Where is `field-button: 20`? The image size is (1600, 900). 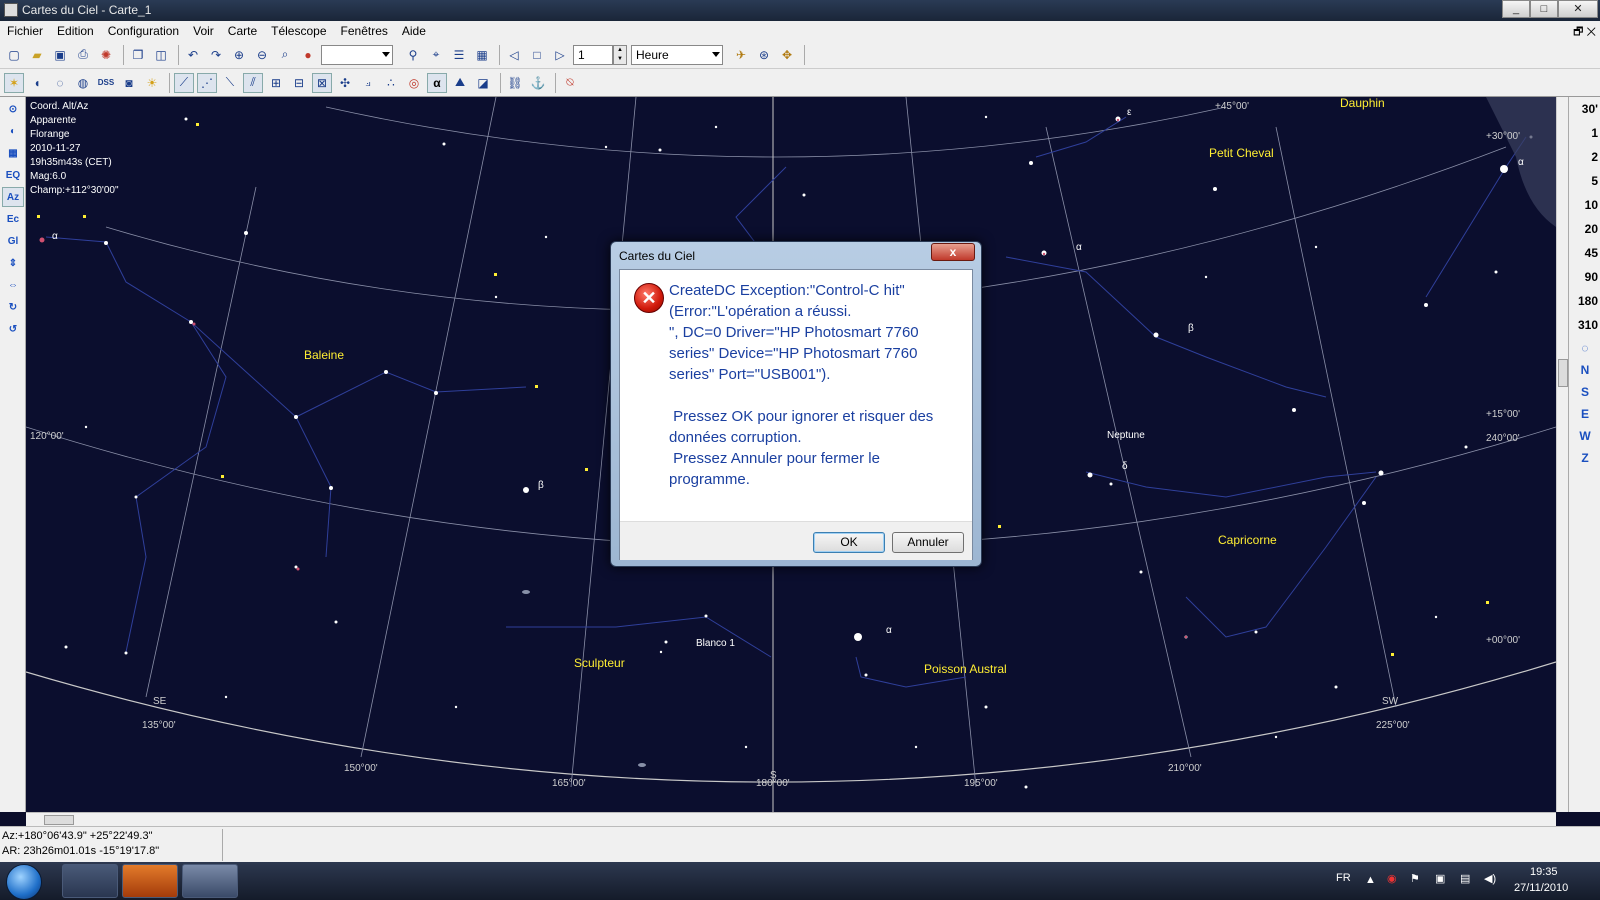
field-button: 20 is located at coordinates (1584, 229).